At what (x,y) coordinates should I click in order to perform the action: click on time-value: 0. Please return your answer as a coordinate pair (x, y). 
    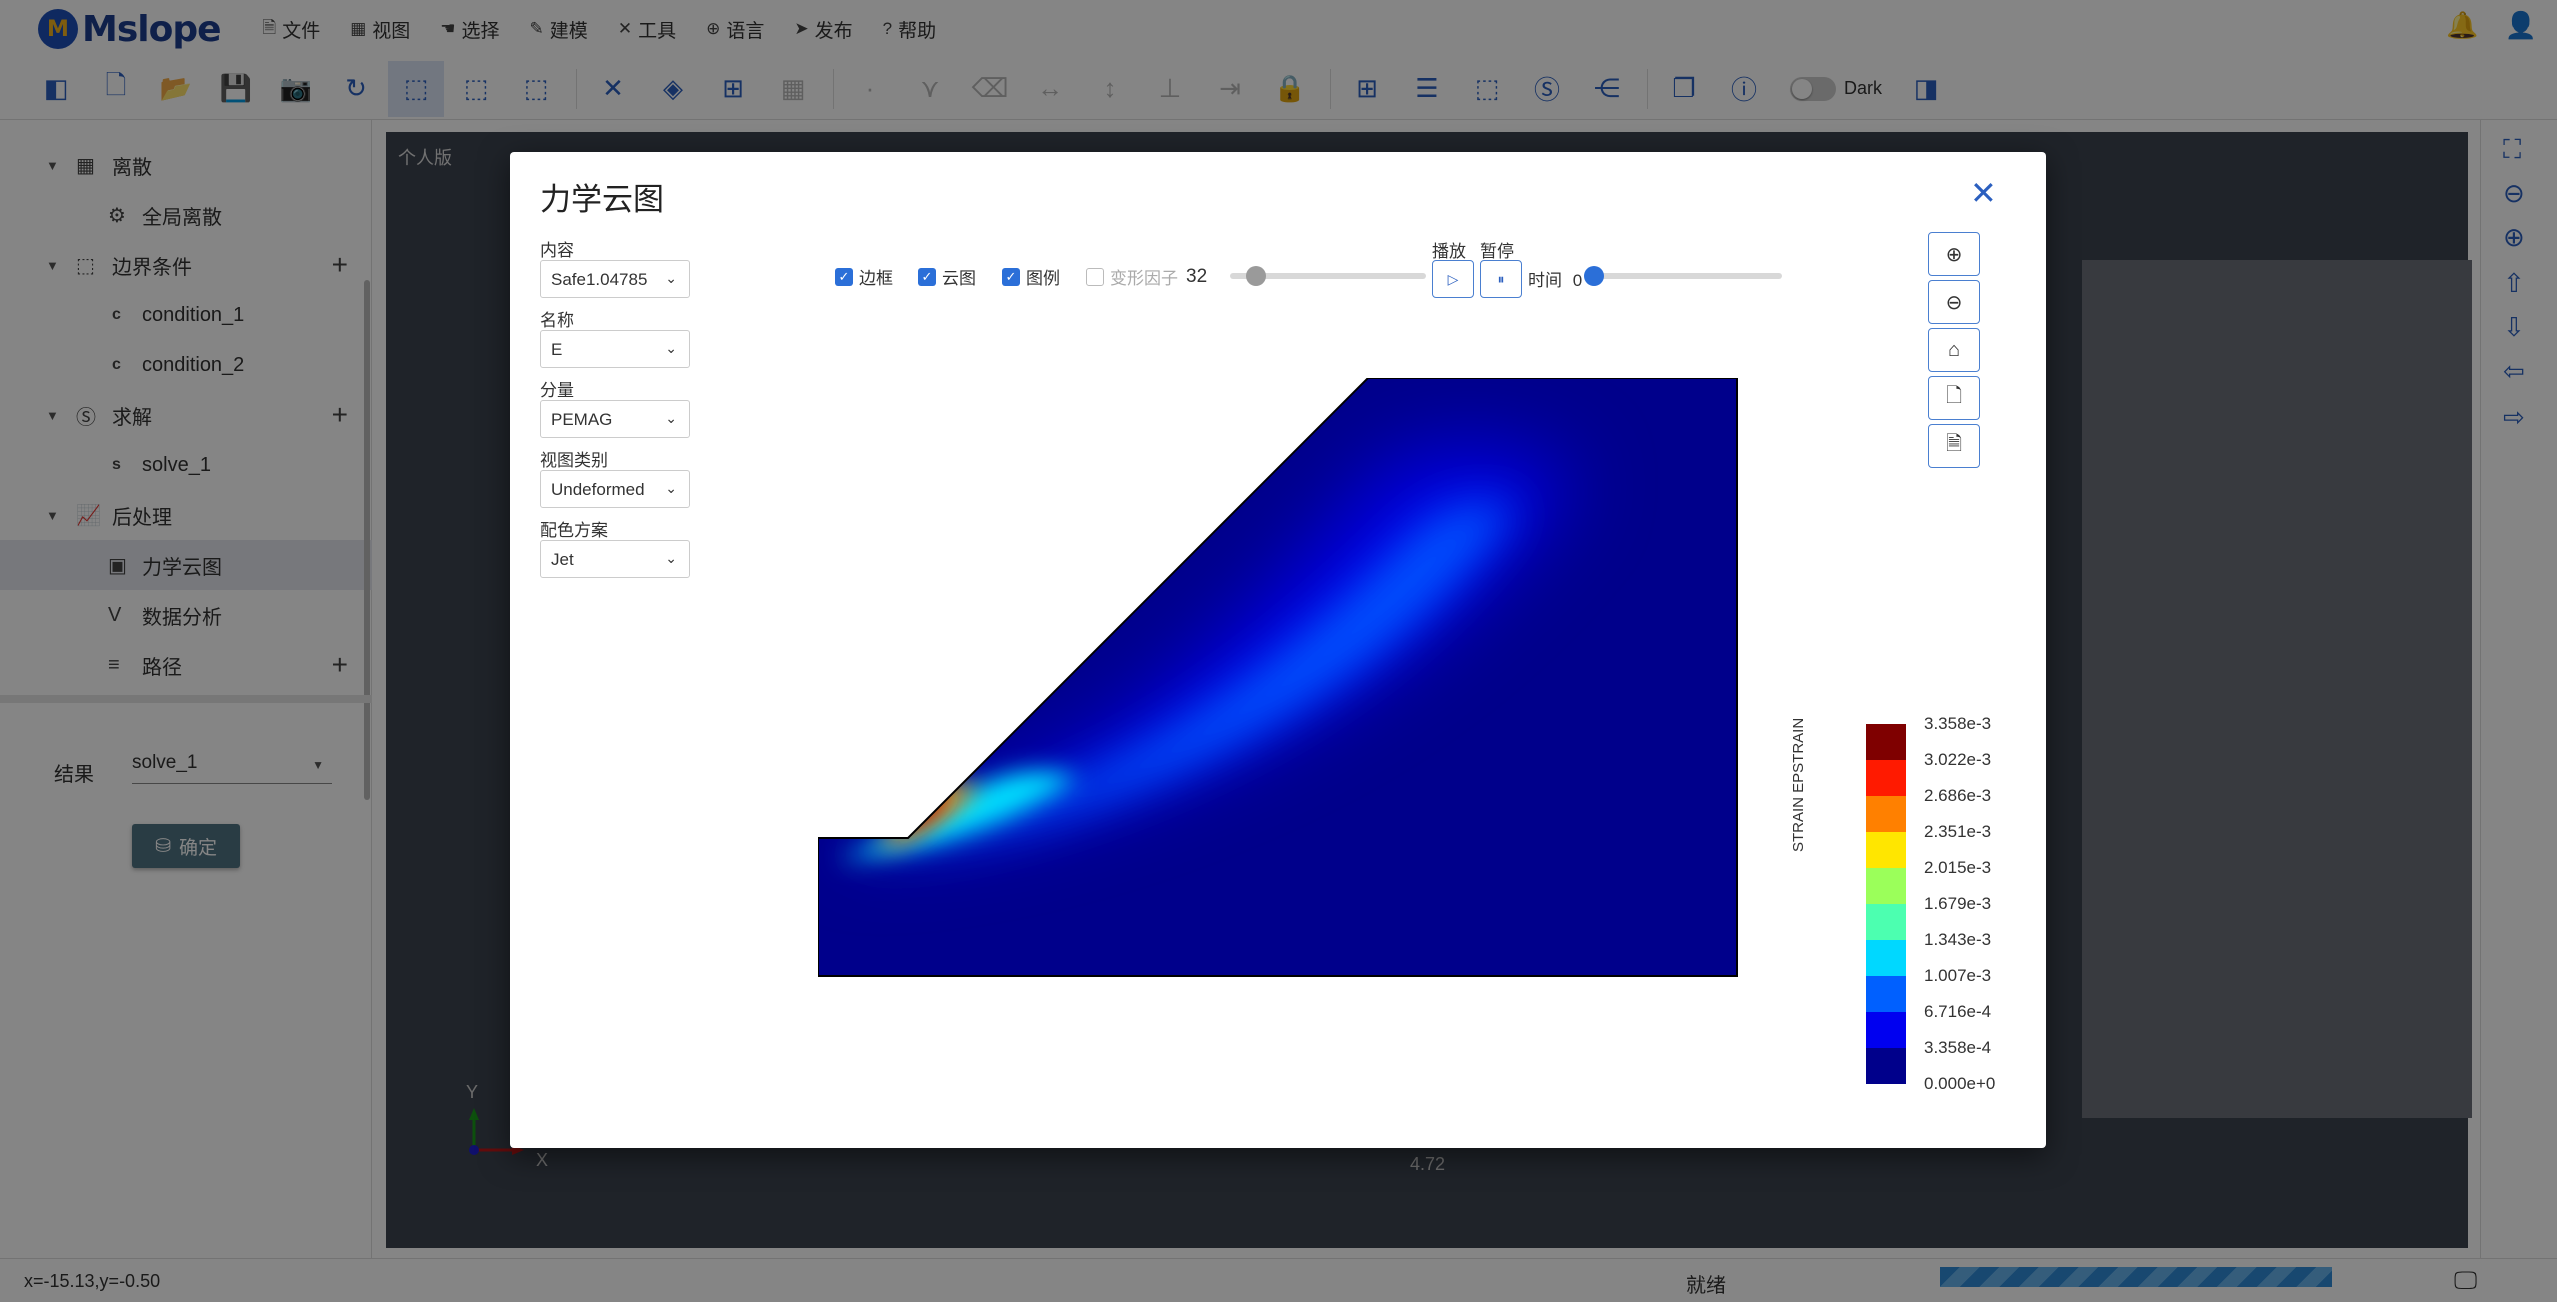
    Looking at the image, I should click on (1577, 280).